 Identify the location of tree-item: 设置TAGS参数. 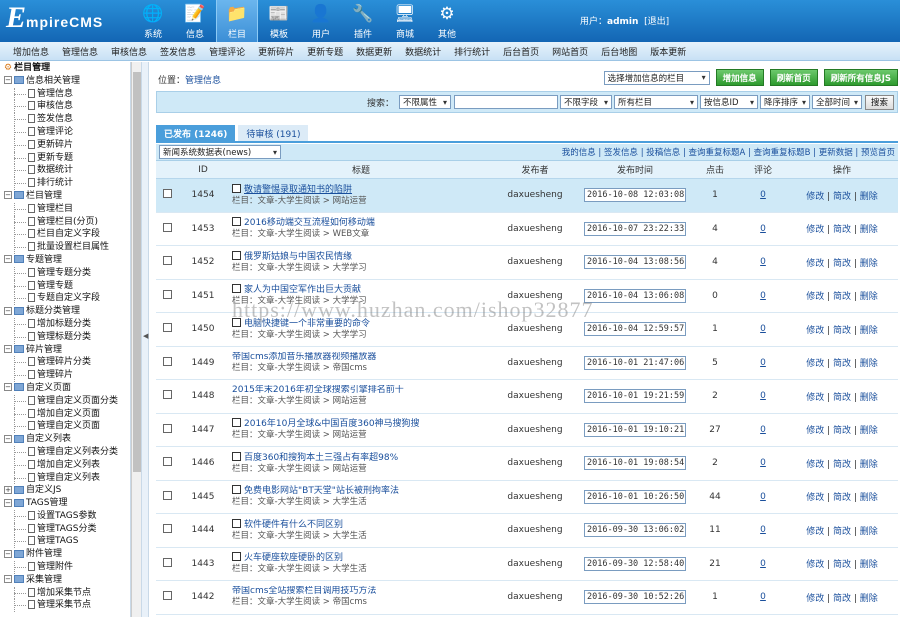
(65, 516).